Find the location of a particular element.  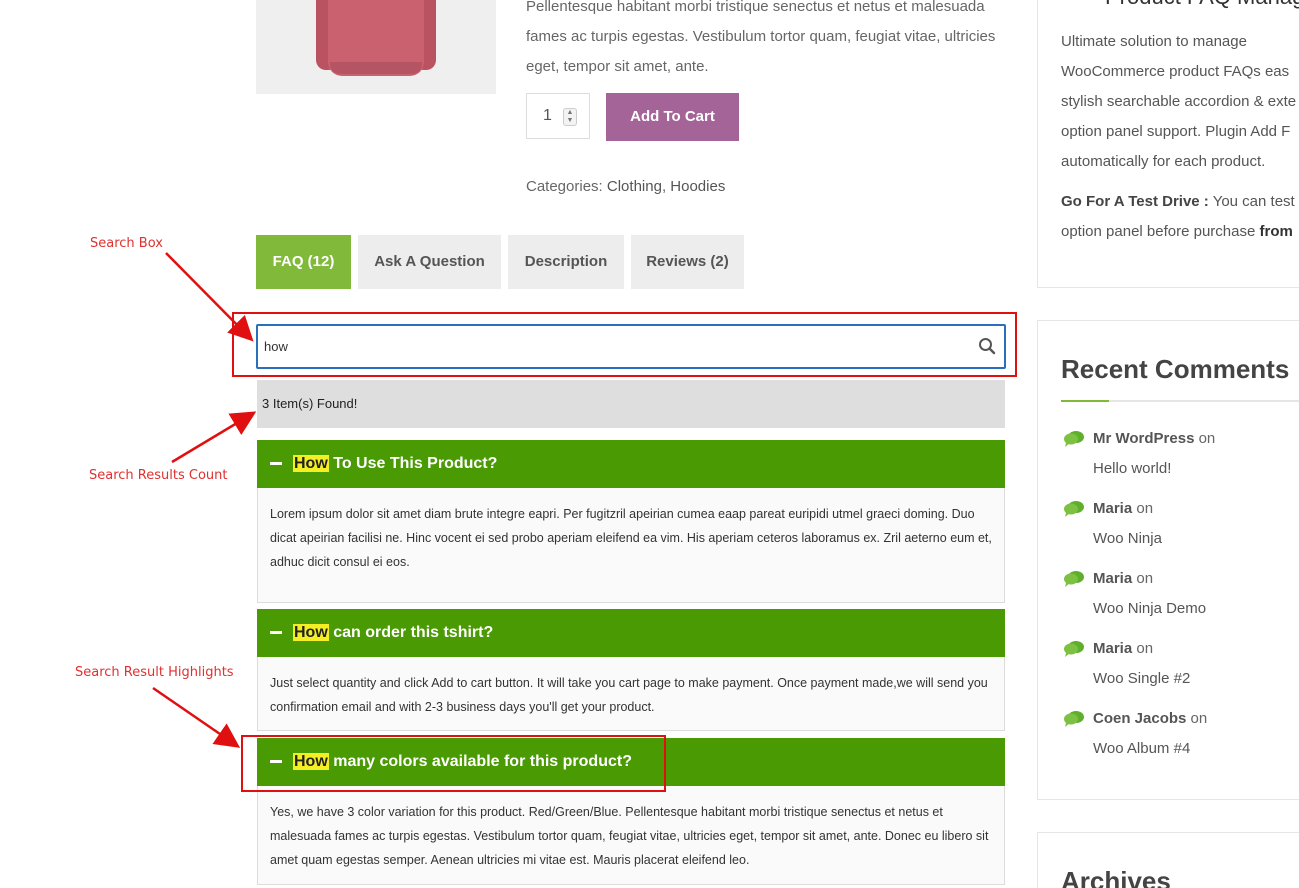

comment-post-link: Woo Ninja Demo is located at coordinates (1149, 608).